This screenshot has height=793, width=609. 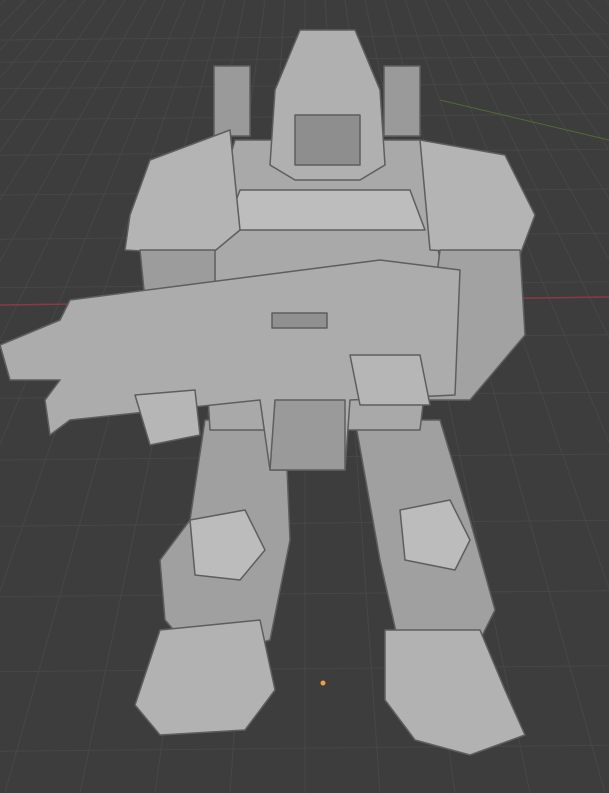 What do you see at coordinates (323, 683) in the screenshot?
I see `origin-point` at bounding box center [323, 683].